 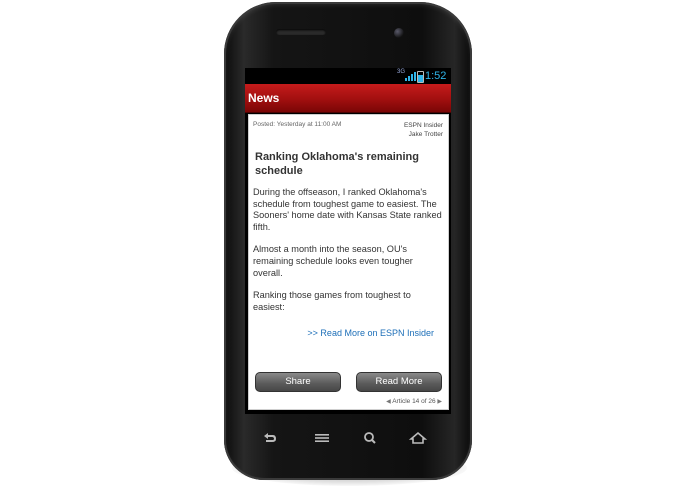 What do you see at coordinates (423, 130) in the screenshot?
I see `article-byline: ESPN Insider Jake Trotter` at bounding box center [423, 130].